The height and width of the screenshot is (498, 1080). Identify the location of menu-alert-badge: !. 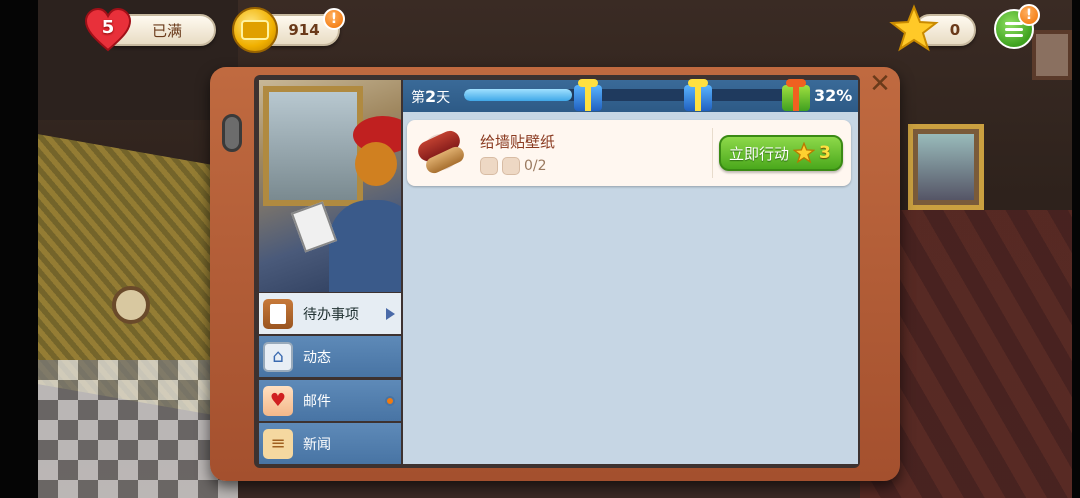
(1029, 15).